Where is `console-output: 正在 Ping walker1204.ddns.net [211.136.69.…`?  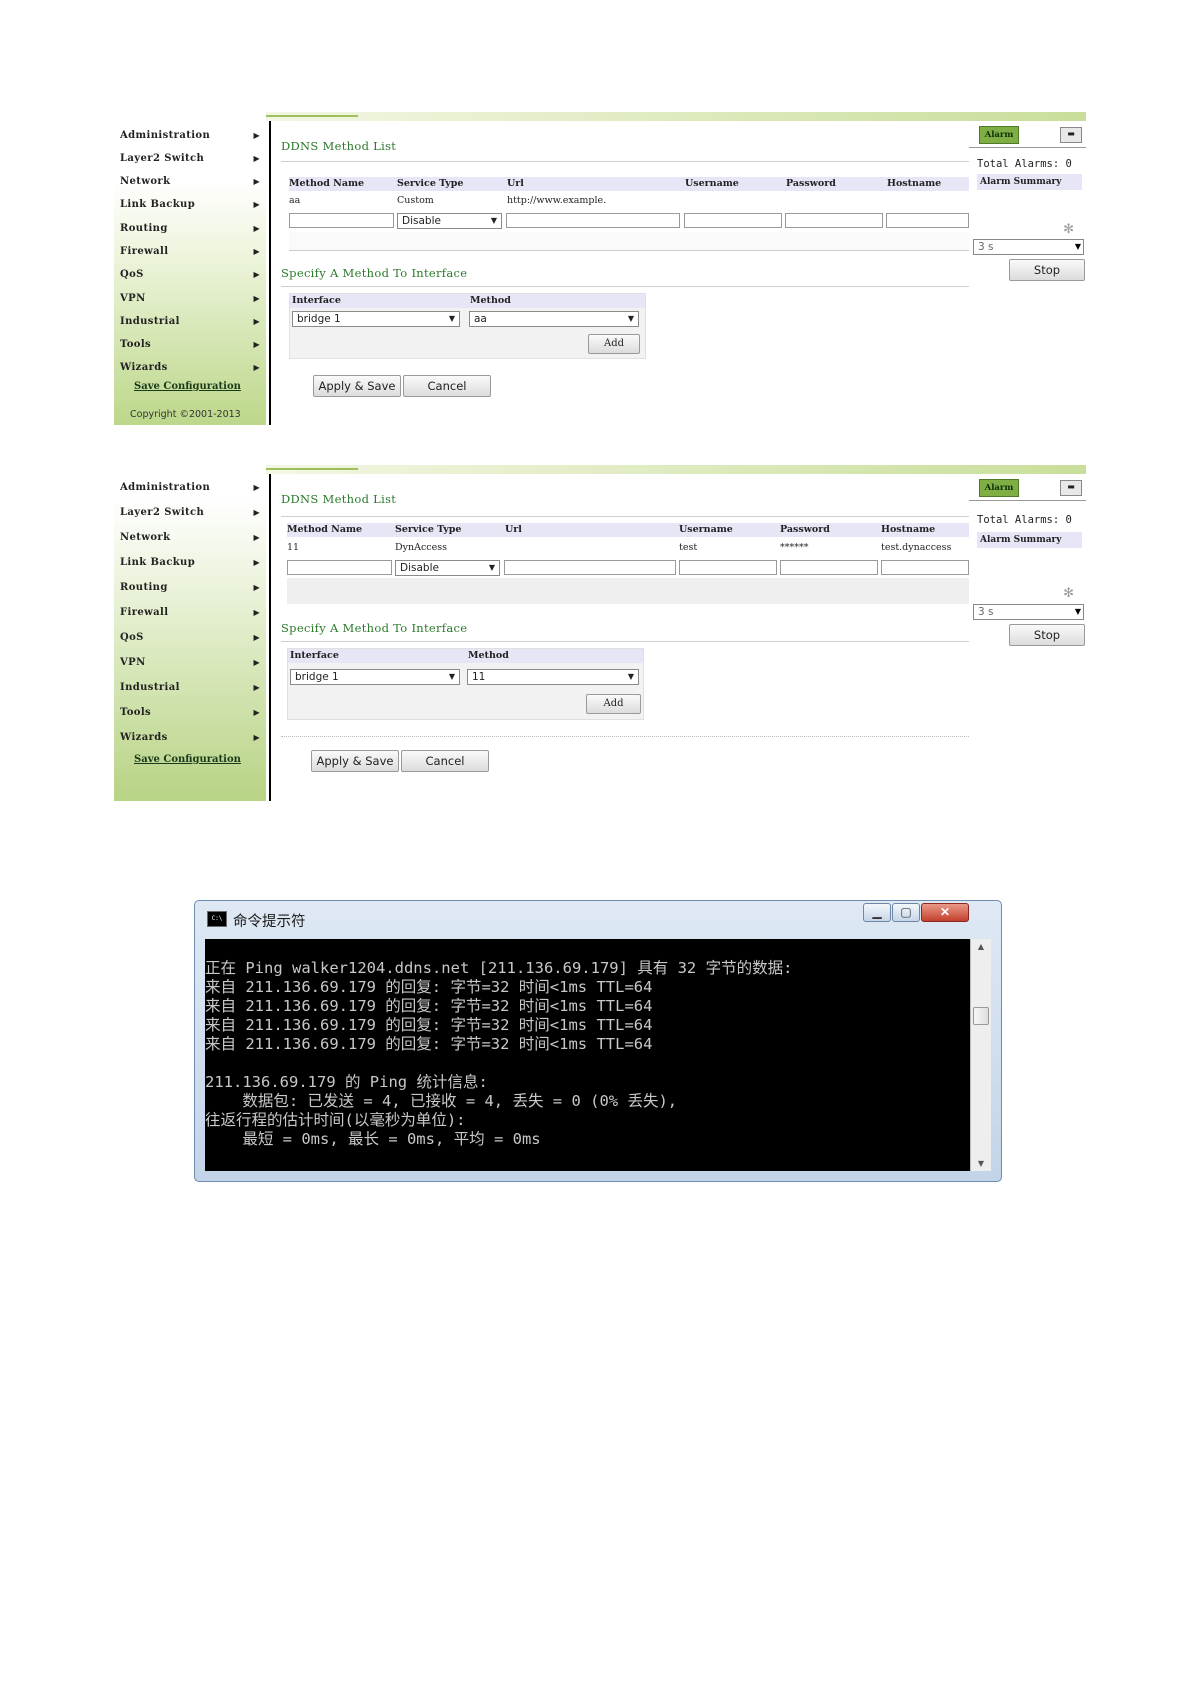
console-output: 正在 Ping walker1204.ddns.net [211.136.69.… is located at coordinates (588, 1055).